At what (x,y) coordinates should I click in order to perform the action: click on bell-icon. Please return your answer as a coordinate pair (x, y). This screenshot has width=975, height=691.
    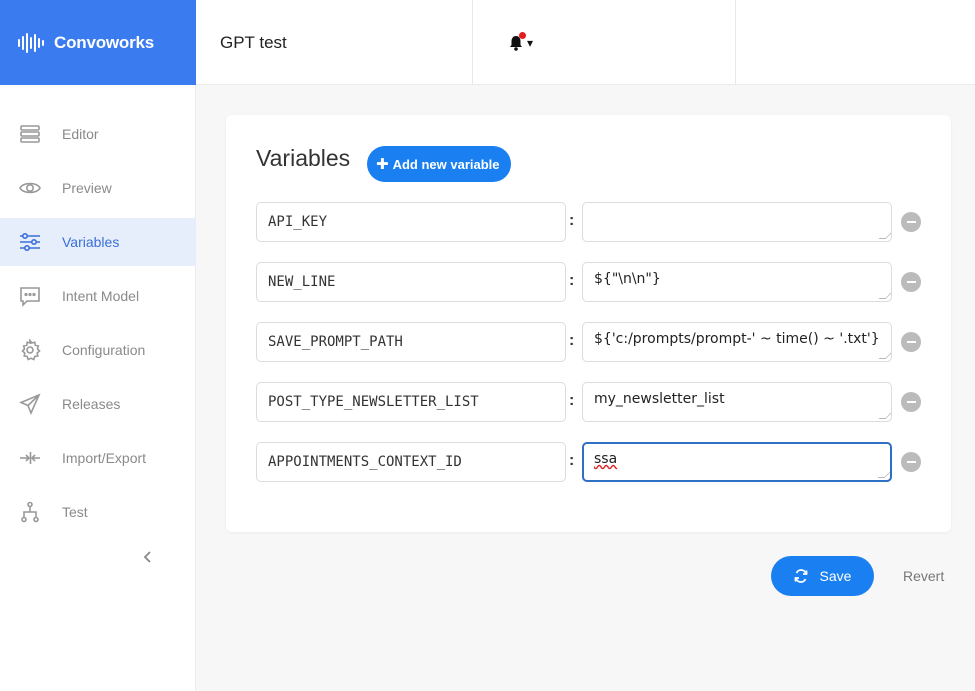
    Looking at the image, I should click on (517, 41).